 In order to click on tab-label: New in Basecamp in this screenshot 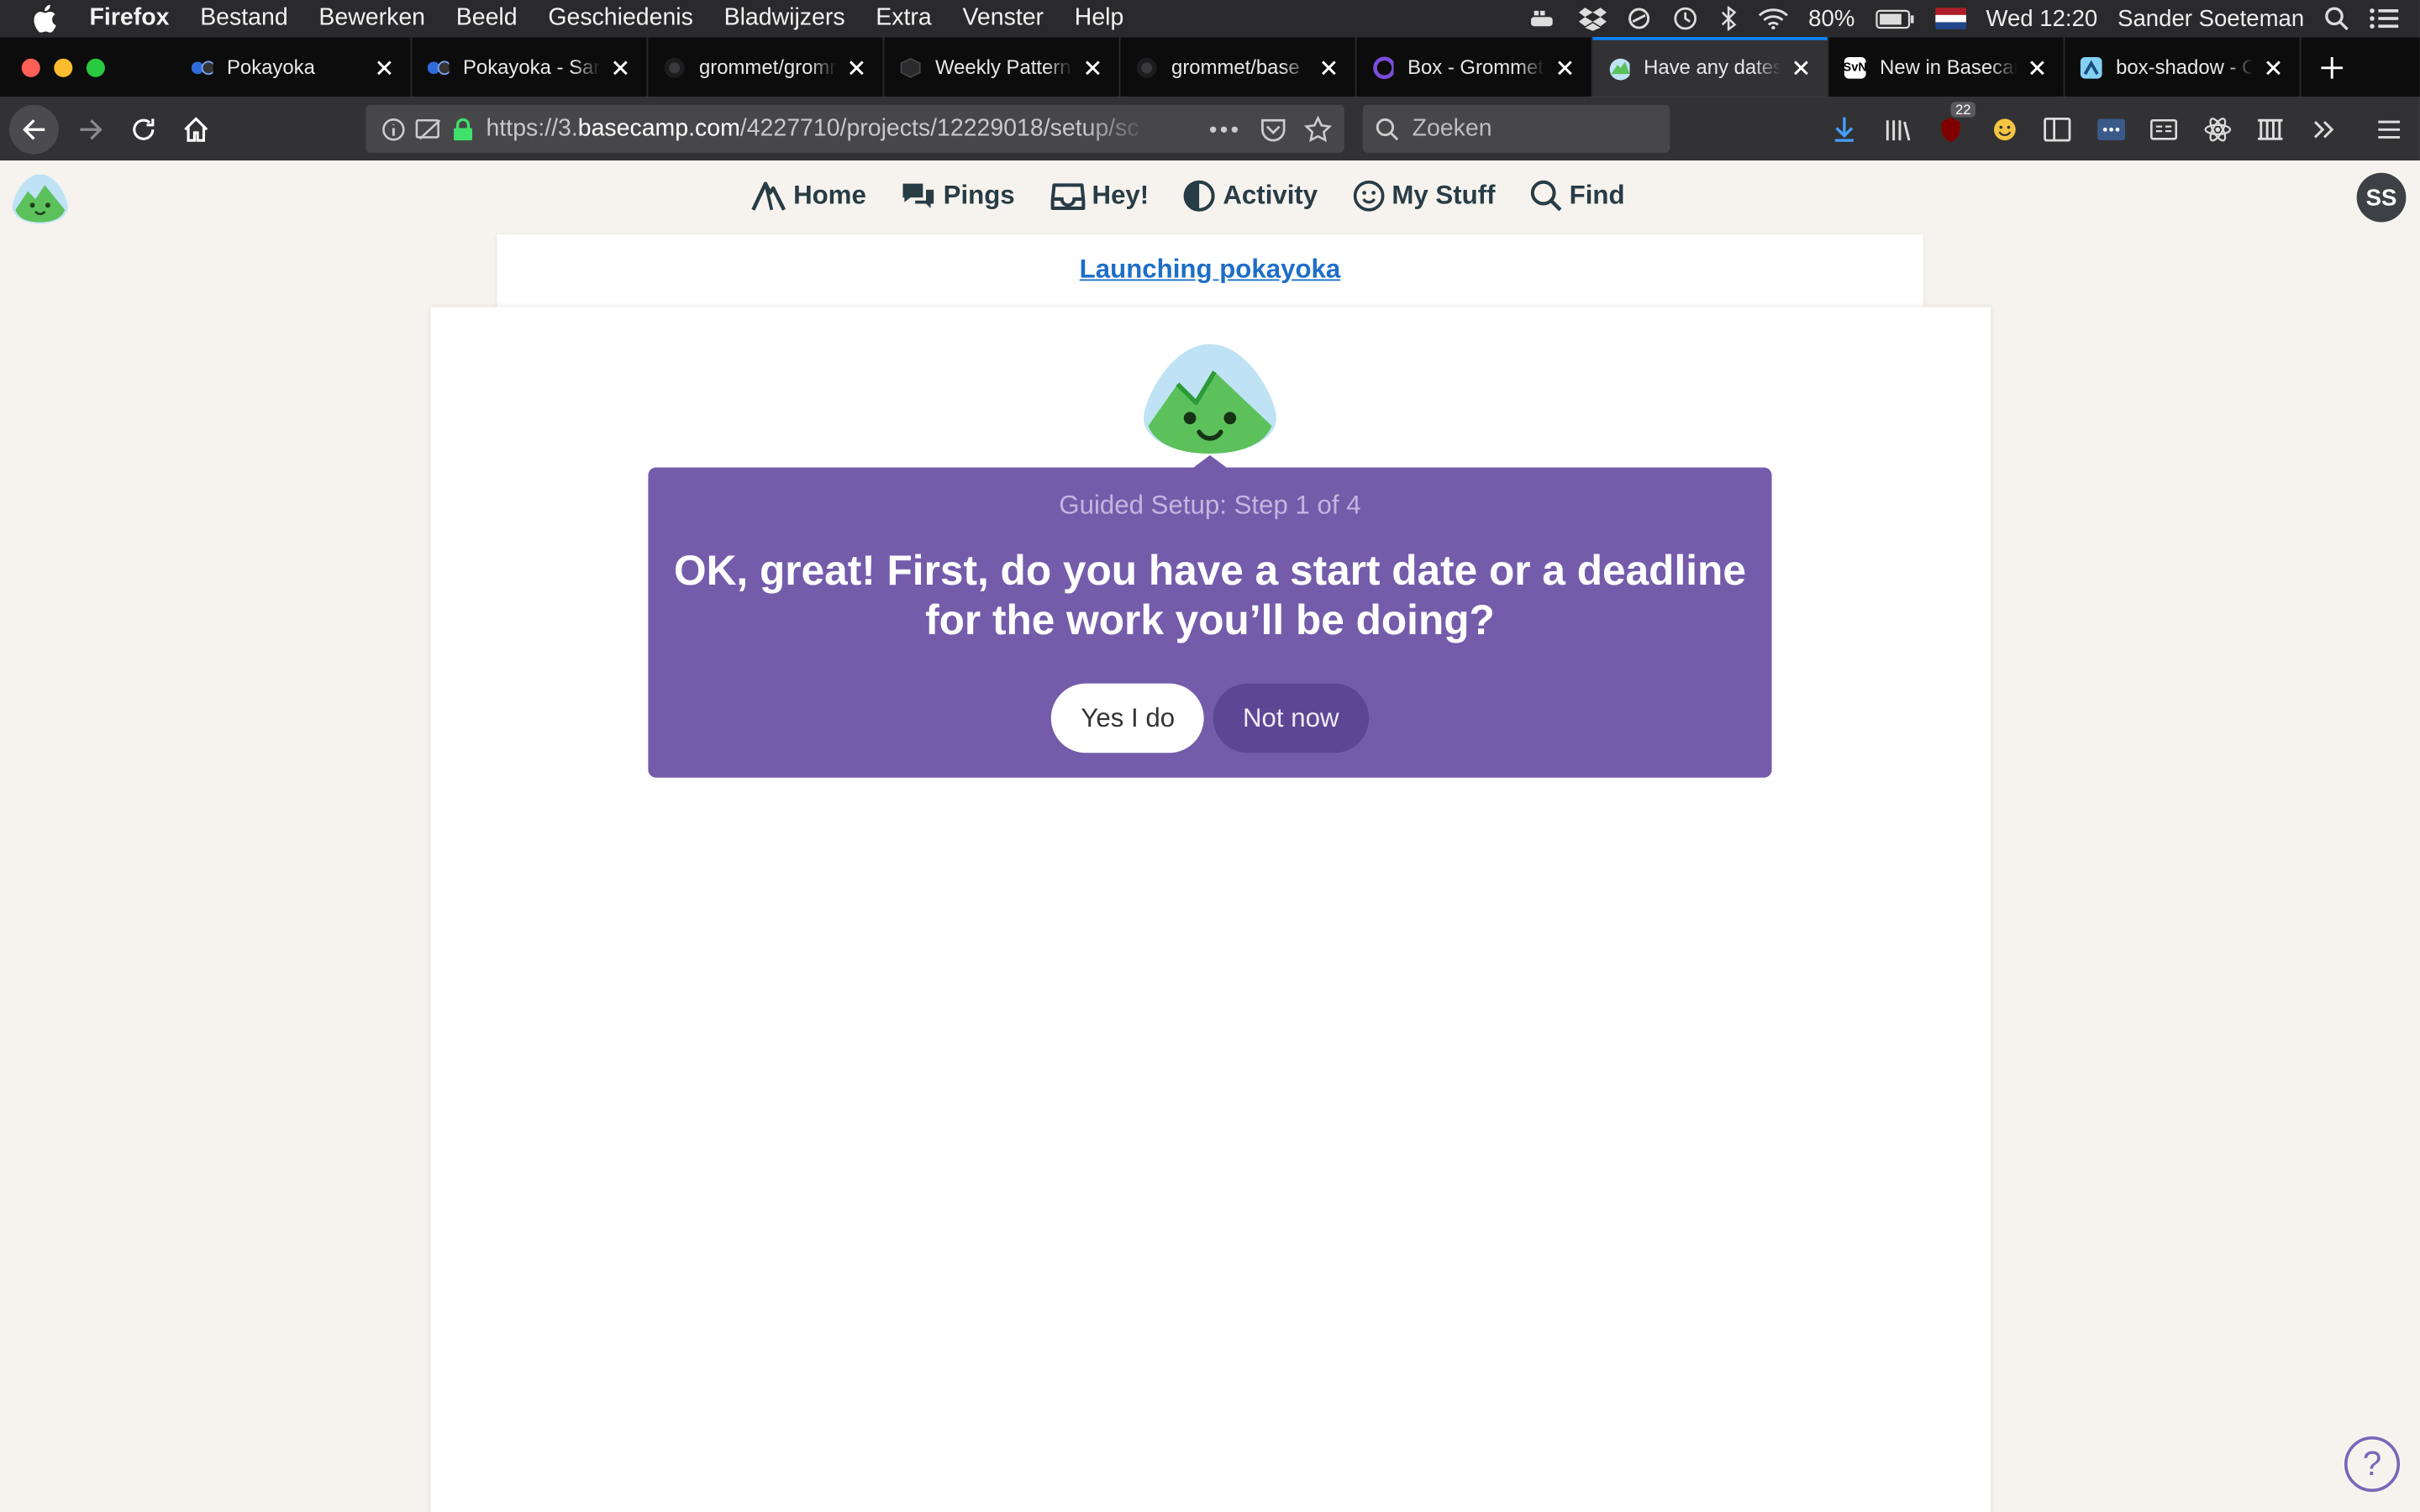, I will do `click(1948, 67)`.